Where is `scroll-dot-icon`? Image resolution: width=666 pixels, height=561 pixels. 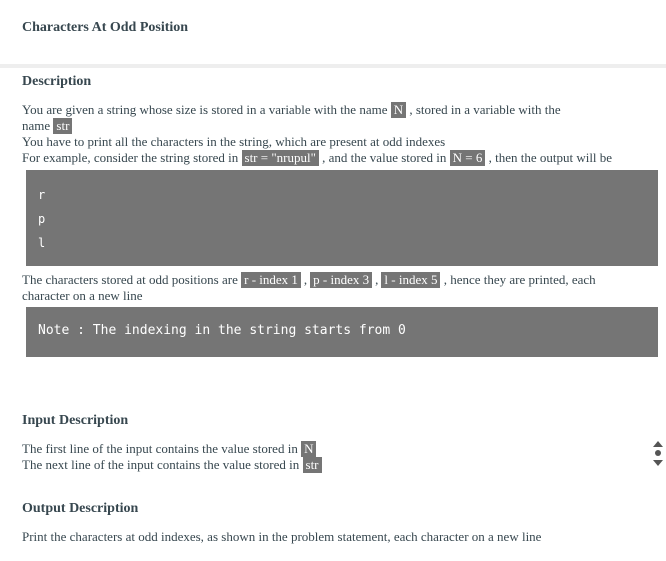 scroll-dot-icon is located at coordinates (658, 453).